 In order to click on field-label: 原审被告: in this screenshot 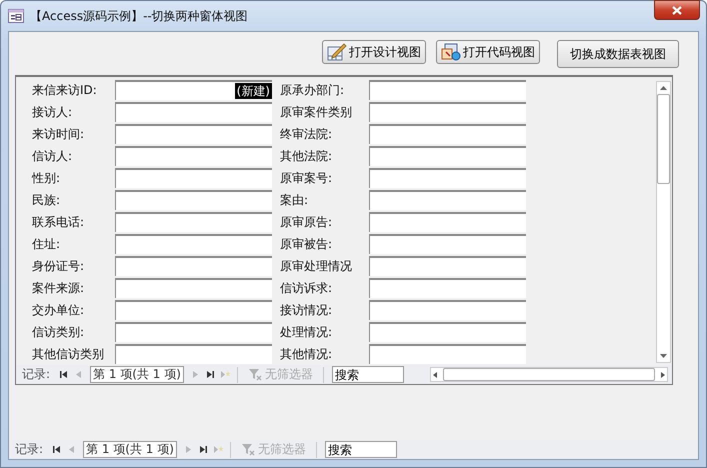, I will do `click(306, 244)`.